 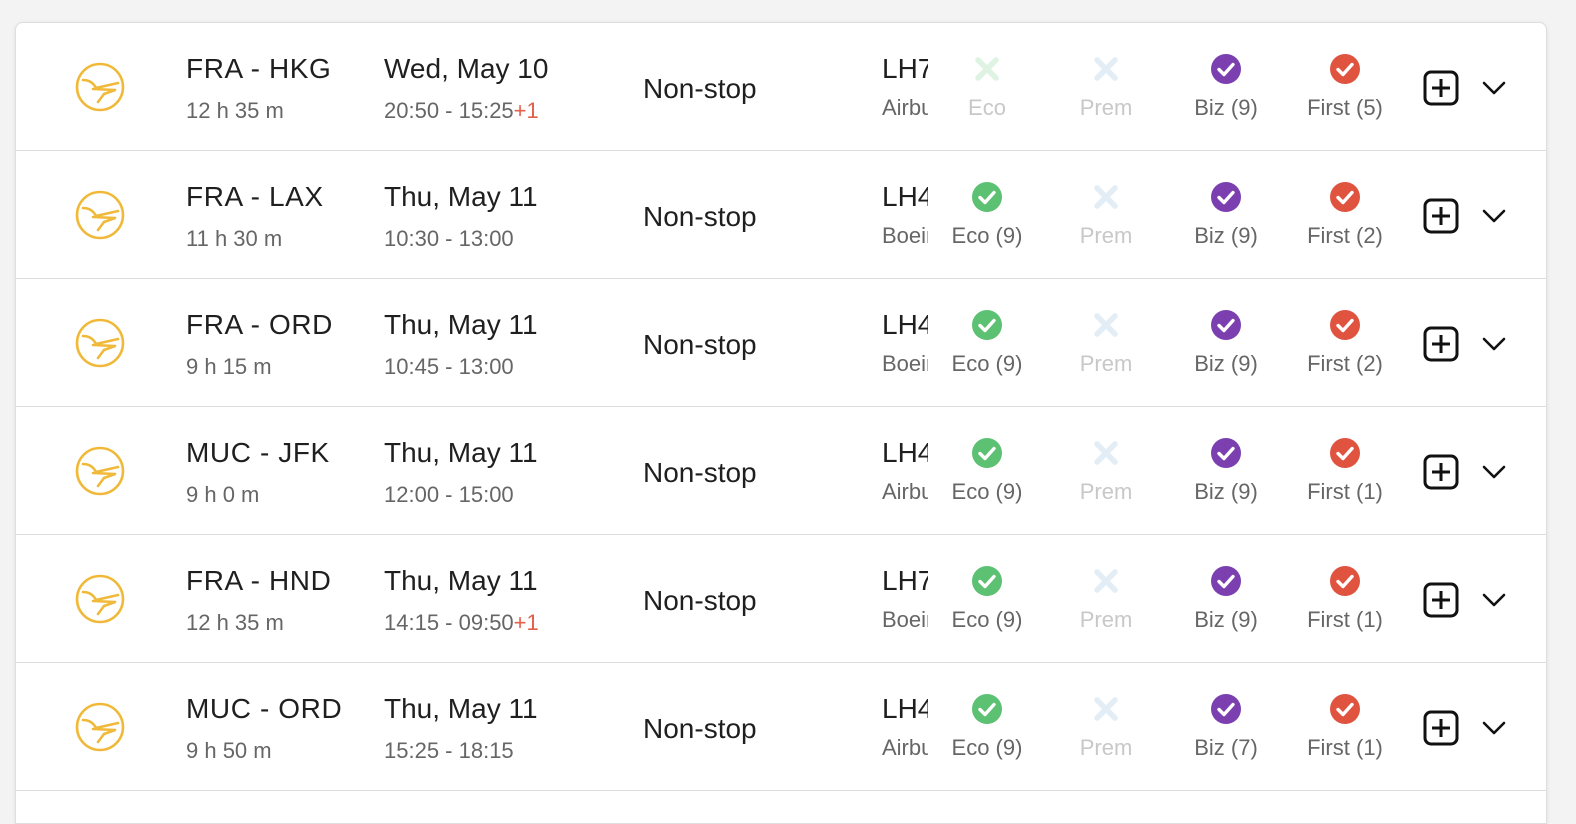 I want to click on cabin-label: Biz (7), so click(x=1226, y=747).